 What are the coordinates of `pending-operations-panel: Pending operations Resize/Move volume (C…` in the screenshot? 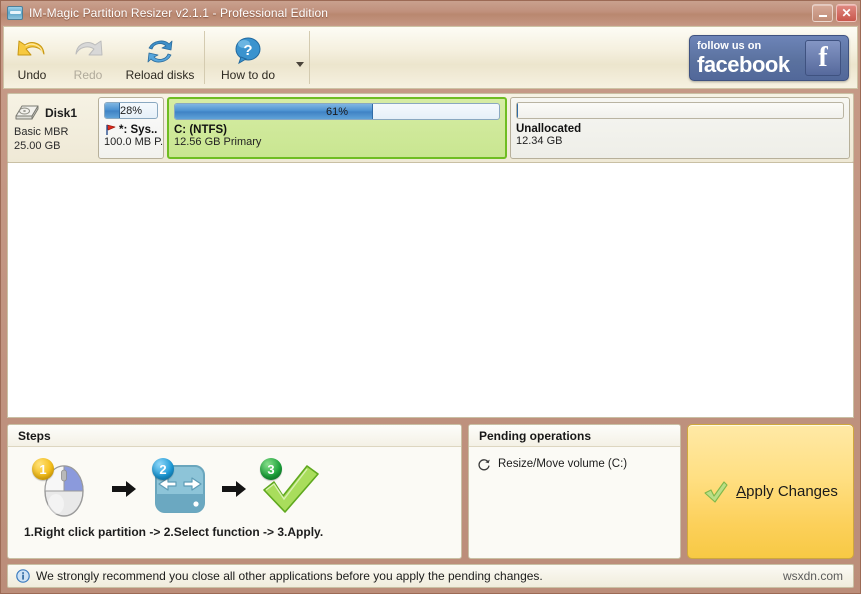 It's located at (574, 491).